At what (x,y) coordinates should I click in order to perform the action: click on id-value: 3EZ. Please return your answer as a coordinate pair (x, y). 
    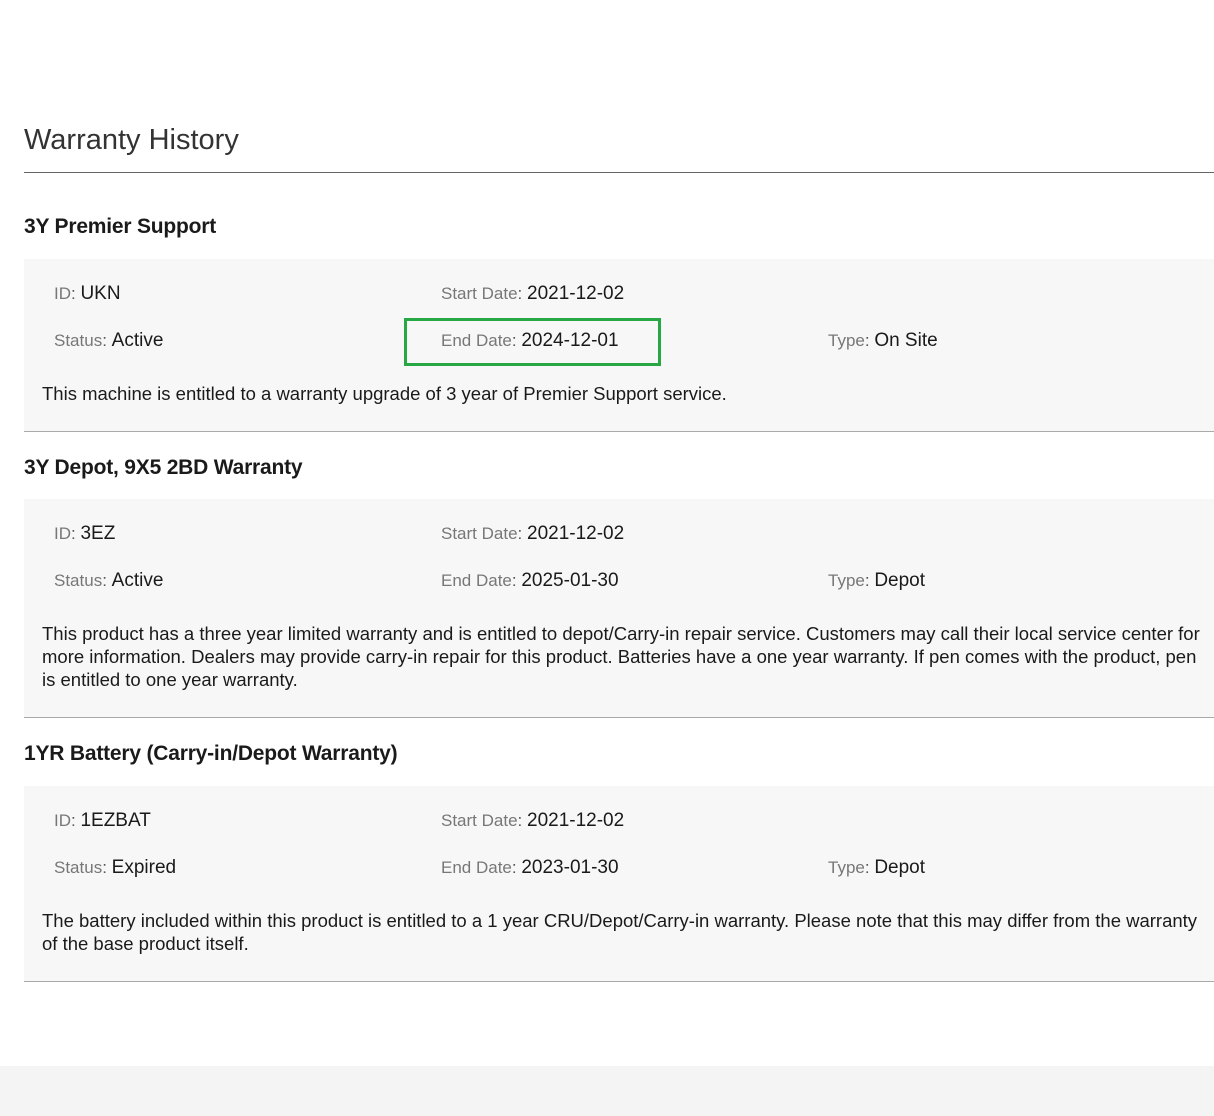
    Looking at the image, I should click on (98, 533).